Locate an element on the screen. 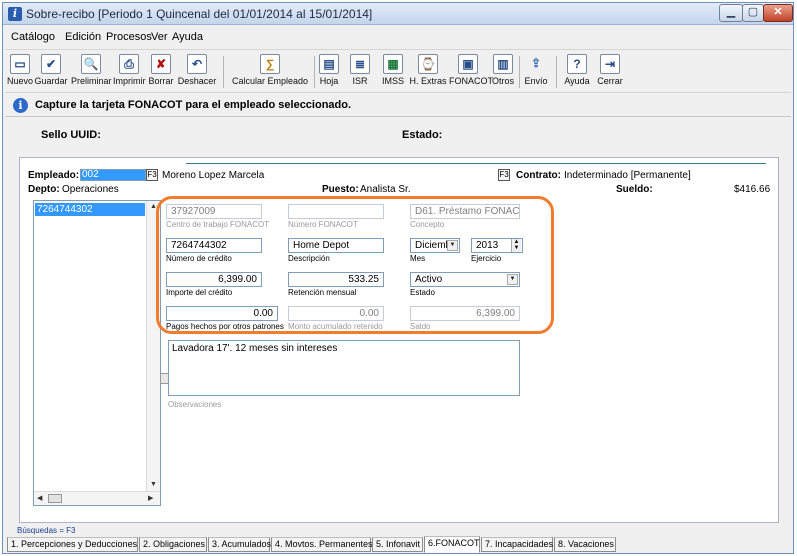 The height and width of the screenshot is (556, 797). concepto-field: D61. Préstamo FONACOT is located at coordinates (465, 211).